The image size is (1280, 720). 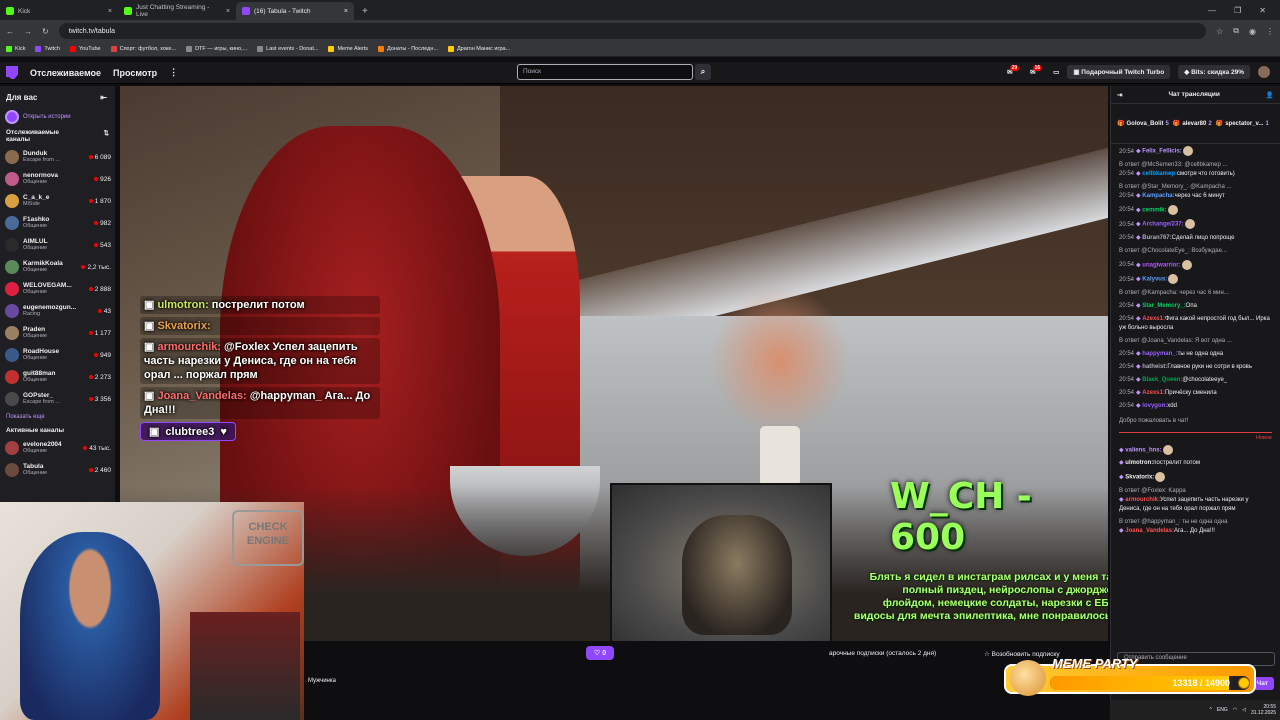 I want to click on chat-username: Archange/237:, so click(x=1162, y=225).